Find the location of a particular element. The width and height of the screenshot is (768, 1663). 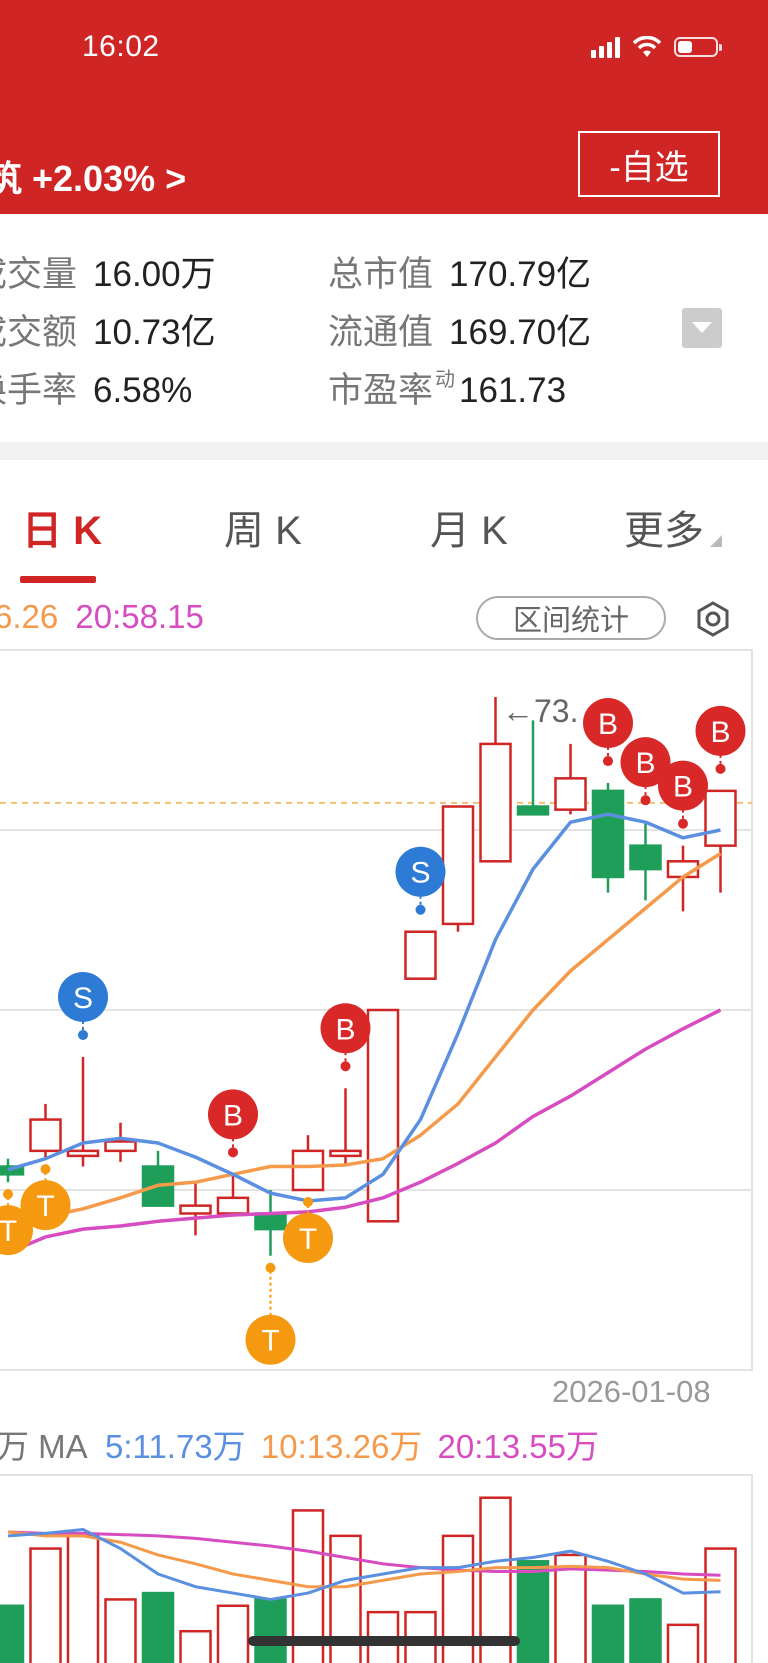

stat-turnover-rate: 换手率6.58% is located at coordinates (96, 390).